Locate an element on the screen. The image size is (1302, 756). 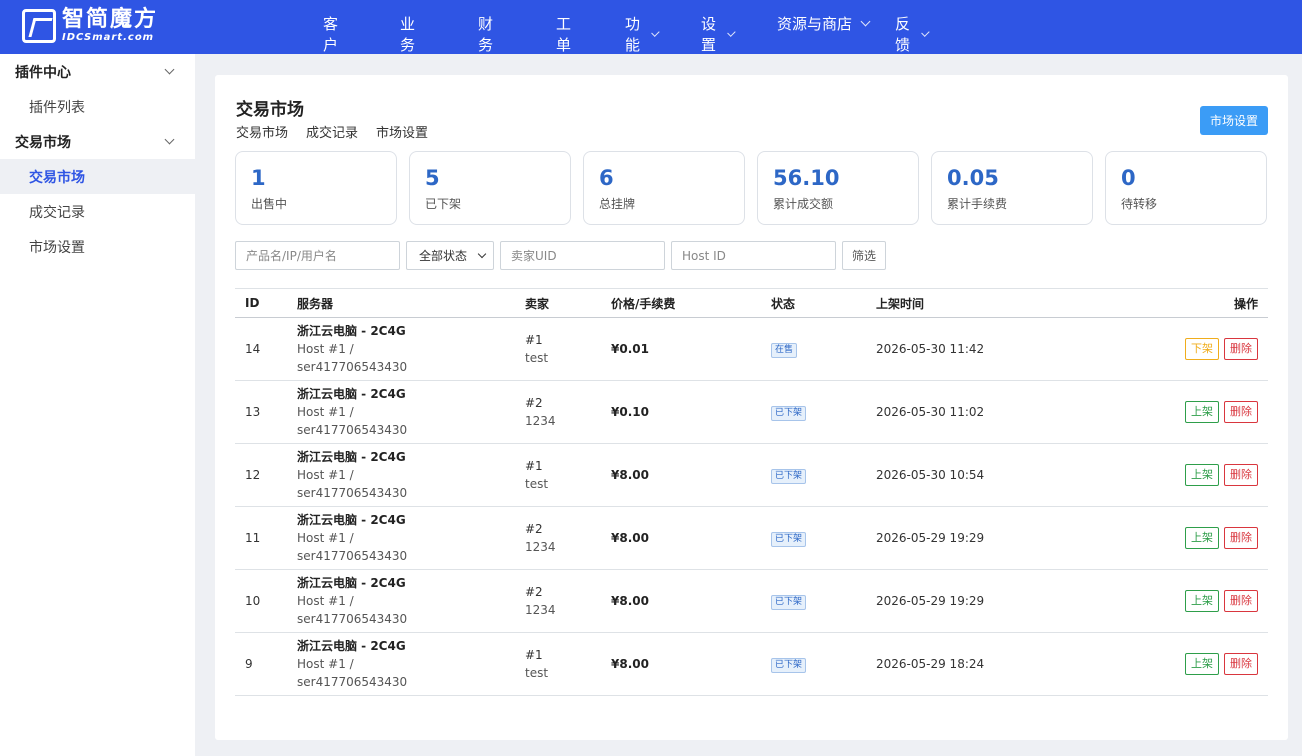
sidebar-group-market: 交易市场 is located at coordinates (97, 141).